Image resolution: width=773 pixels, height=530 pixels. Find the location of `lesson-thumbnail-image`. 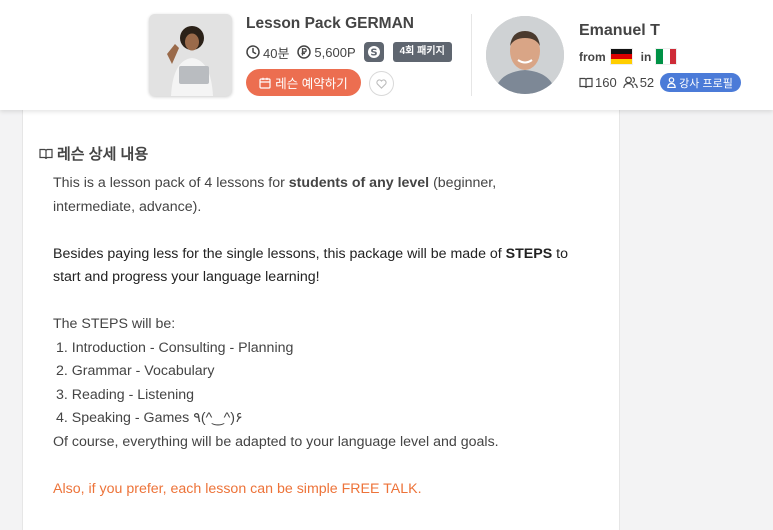

lesson-thumbnail-image is located at coordinates (190, 55).